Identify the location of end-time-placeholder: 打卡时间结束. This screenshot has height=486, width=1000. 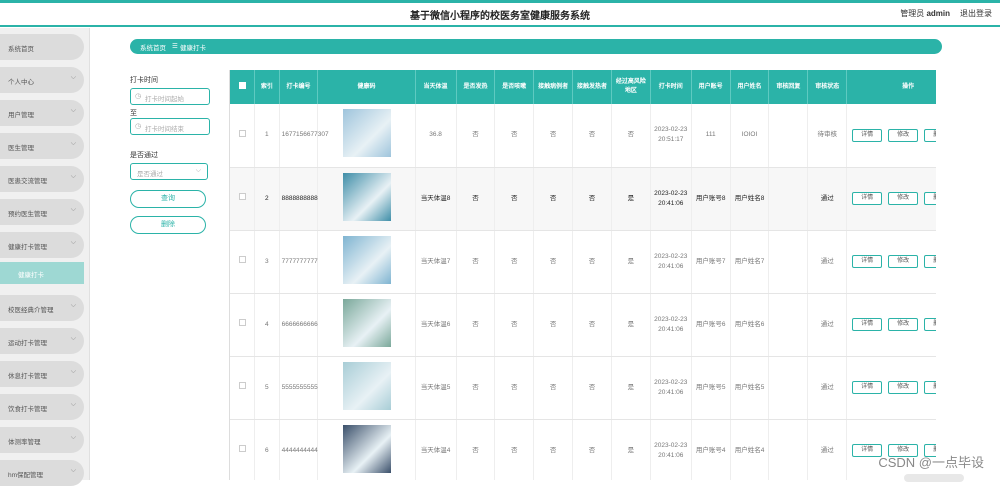
(164, 129).